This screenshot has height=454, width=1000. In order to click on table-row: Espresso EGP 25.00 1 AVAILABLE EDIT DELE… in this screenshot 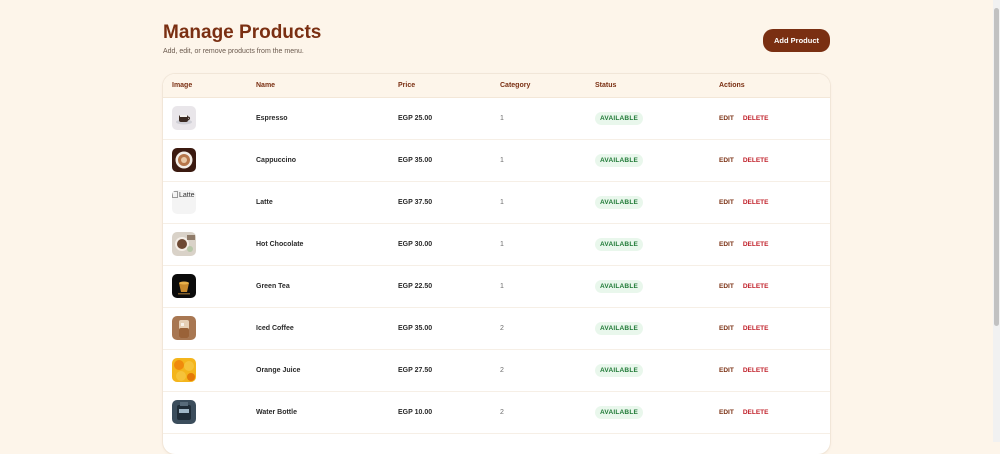, I will do `click(496, 118)`.